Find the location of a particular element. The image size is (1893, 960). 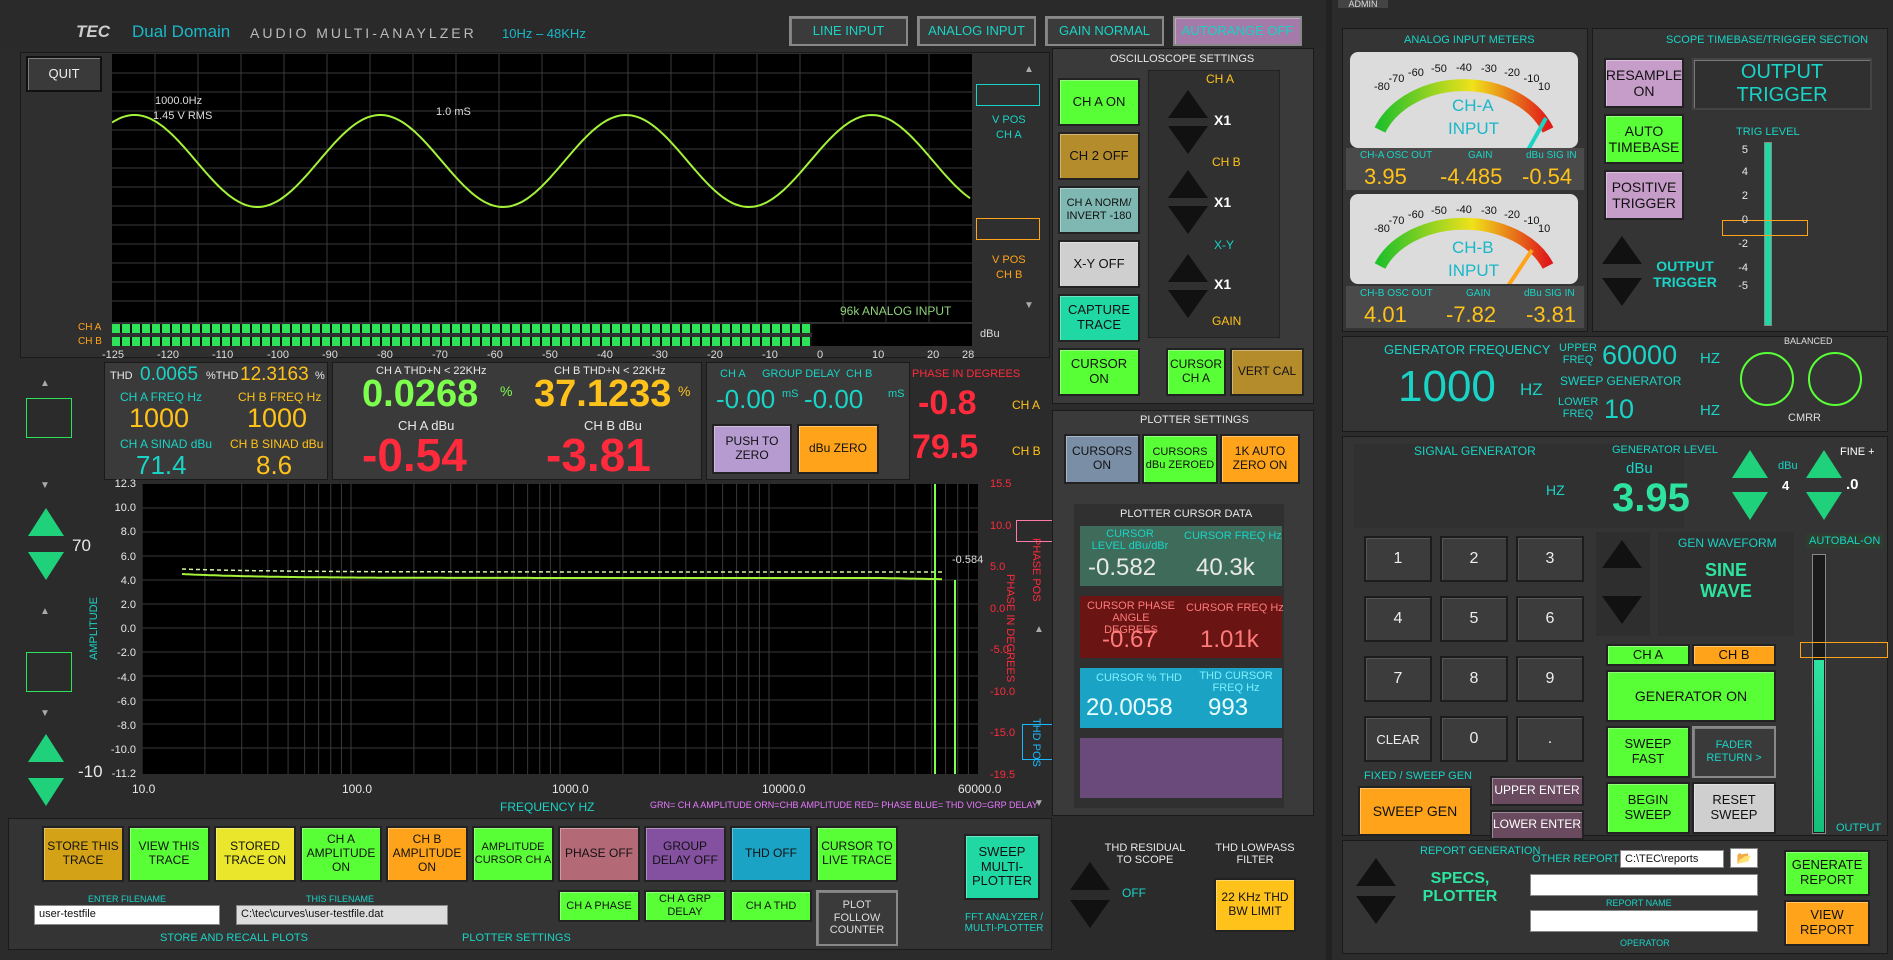

cha-norm-button: CH A NORM/ INVERT -180 is located at coordinates (1099, 210).